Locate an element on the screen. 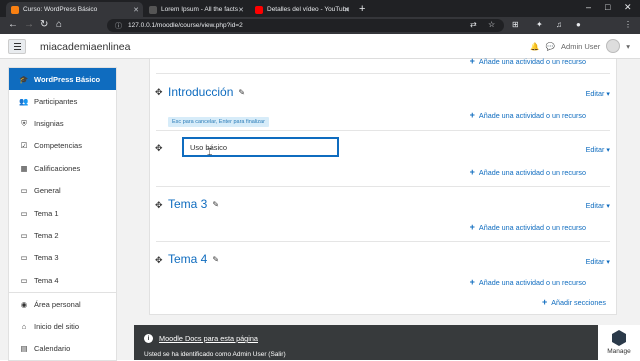 The width and height of the screenshot is (640, 361). moodle-docs-label: Moodle Docs para esta página is located at coordinates (208, 338).